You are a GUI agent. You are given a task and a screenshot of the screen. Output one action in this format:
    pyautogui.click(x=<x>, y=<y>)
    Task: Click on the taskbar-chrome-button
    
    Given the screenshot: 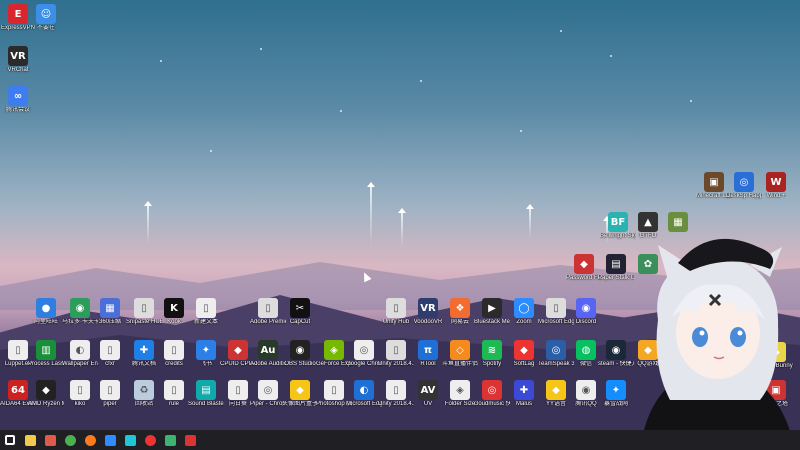 What is the action you would take?
    pyautogui.click(x=70, y=440)
    